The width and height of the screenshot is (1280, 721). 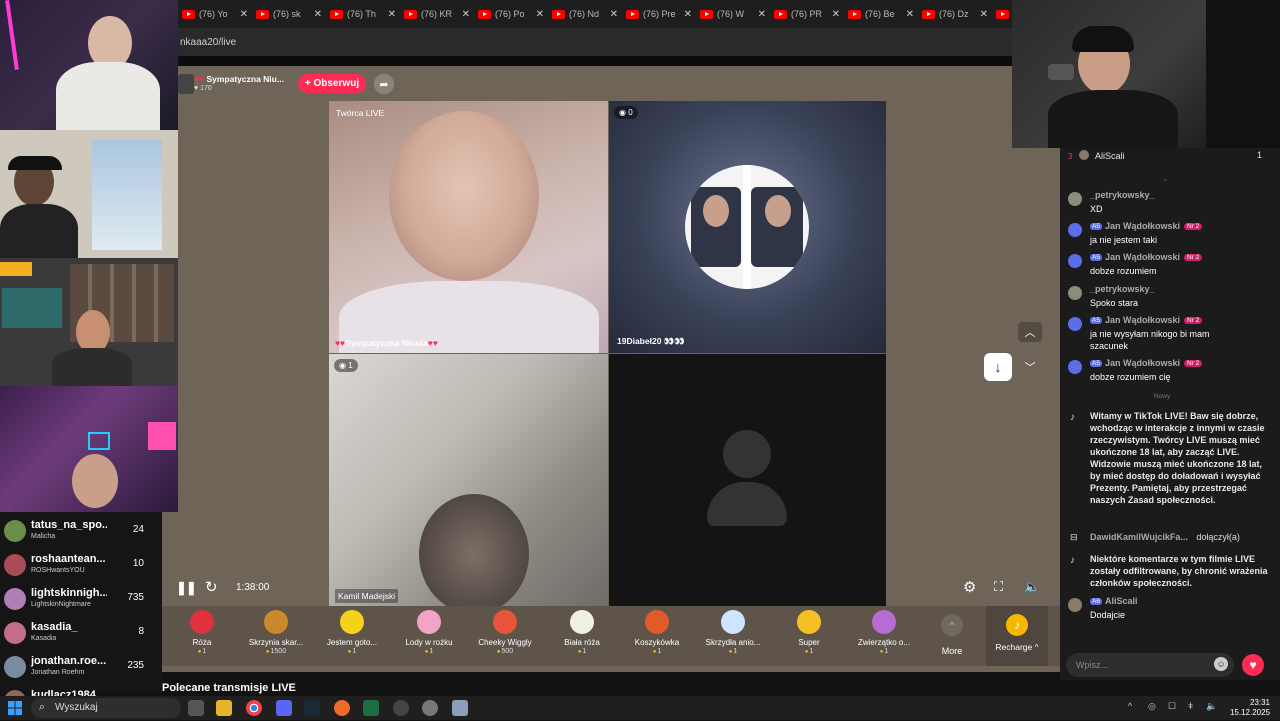 What do you see at coordinates (76, 531) in the screenshot?
I see `followed-channel: tatus_na_spo... Malicha 24` at bounding box center [76, 531].